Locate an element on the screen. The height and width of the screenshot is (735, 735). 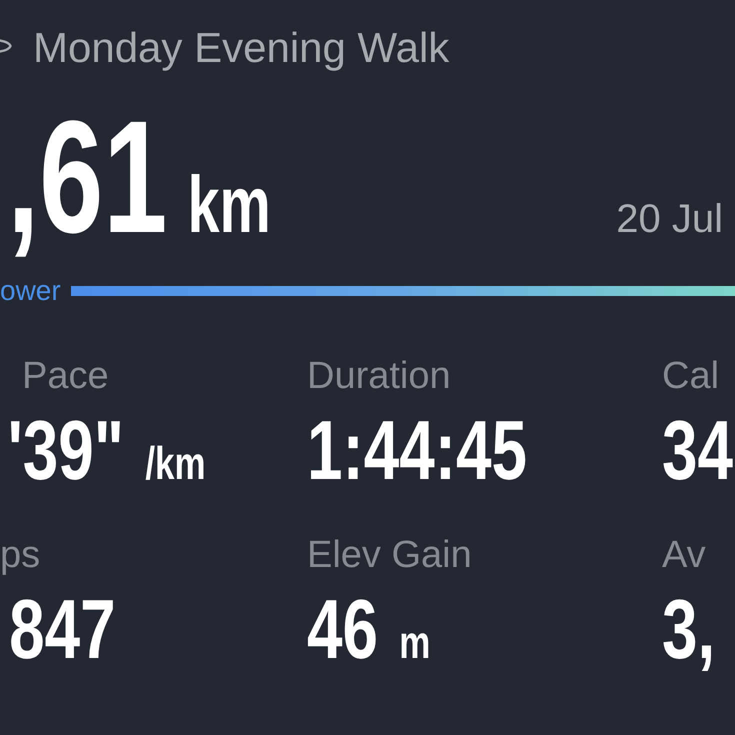
activity-icon is located at coordinates (6, 46).